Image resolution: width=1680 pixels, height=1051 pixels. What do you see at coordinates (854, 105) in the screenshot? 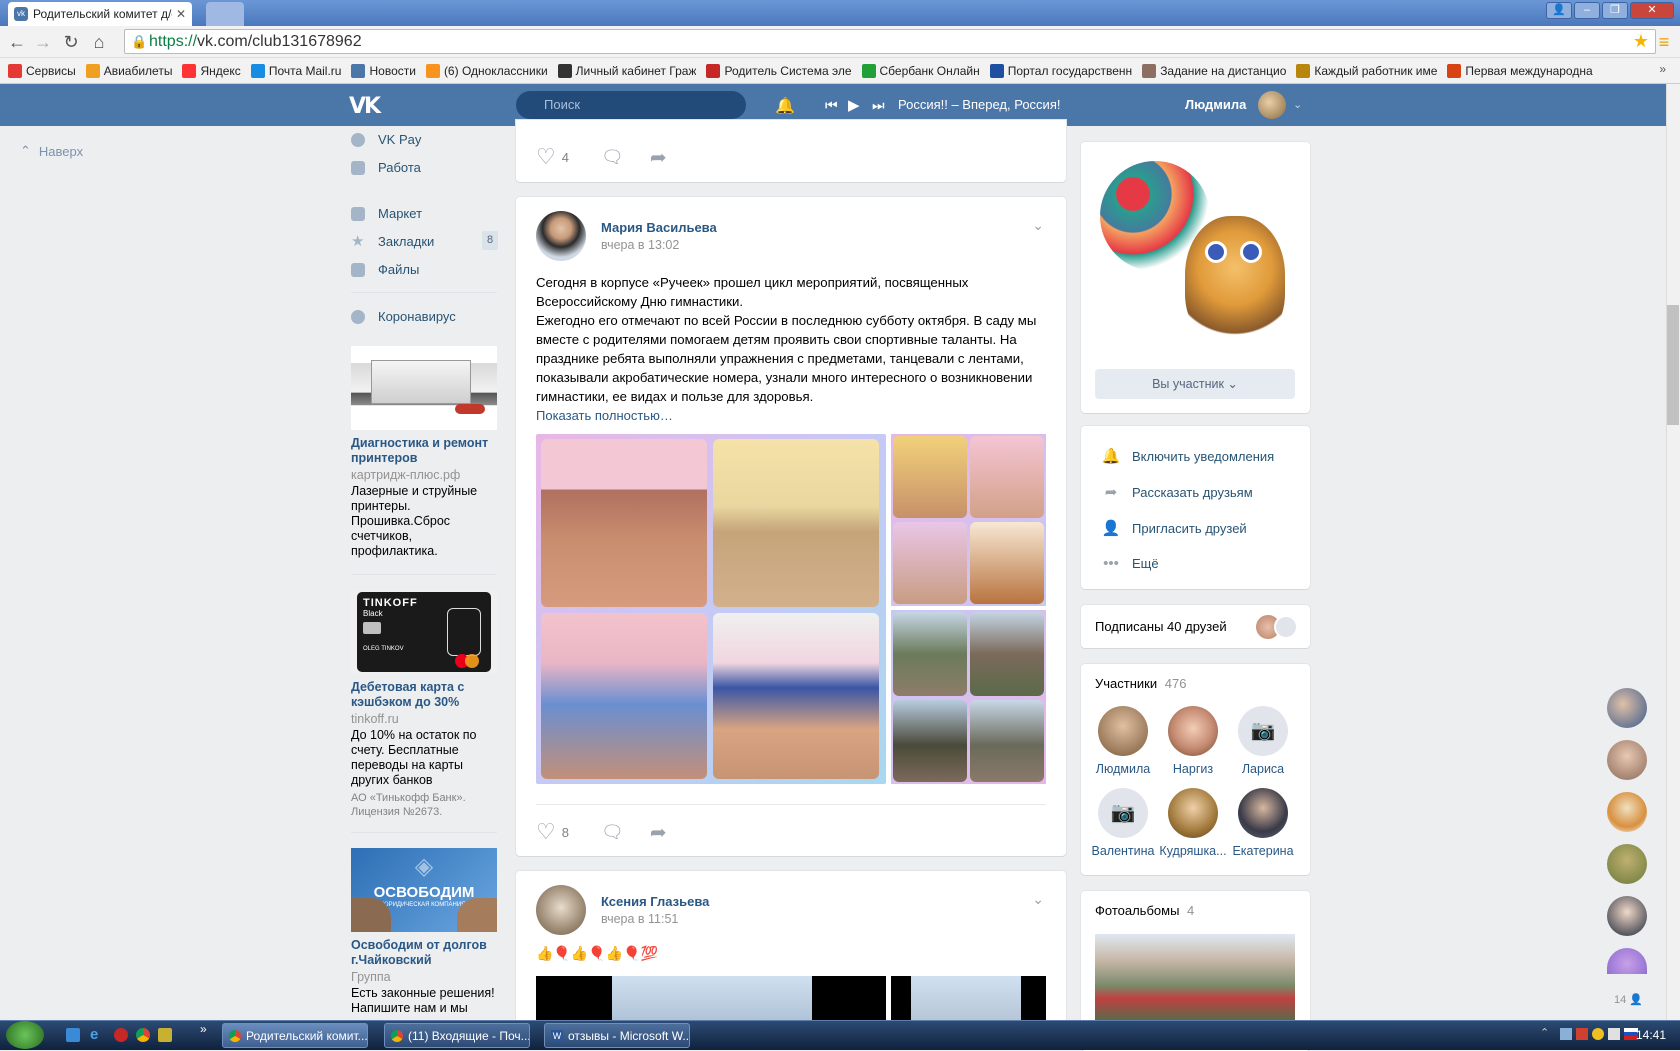
I see `play-icon: ▶` at bounding box center [854, 105].